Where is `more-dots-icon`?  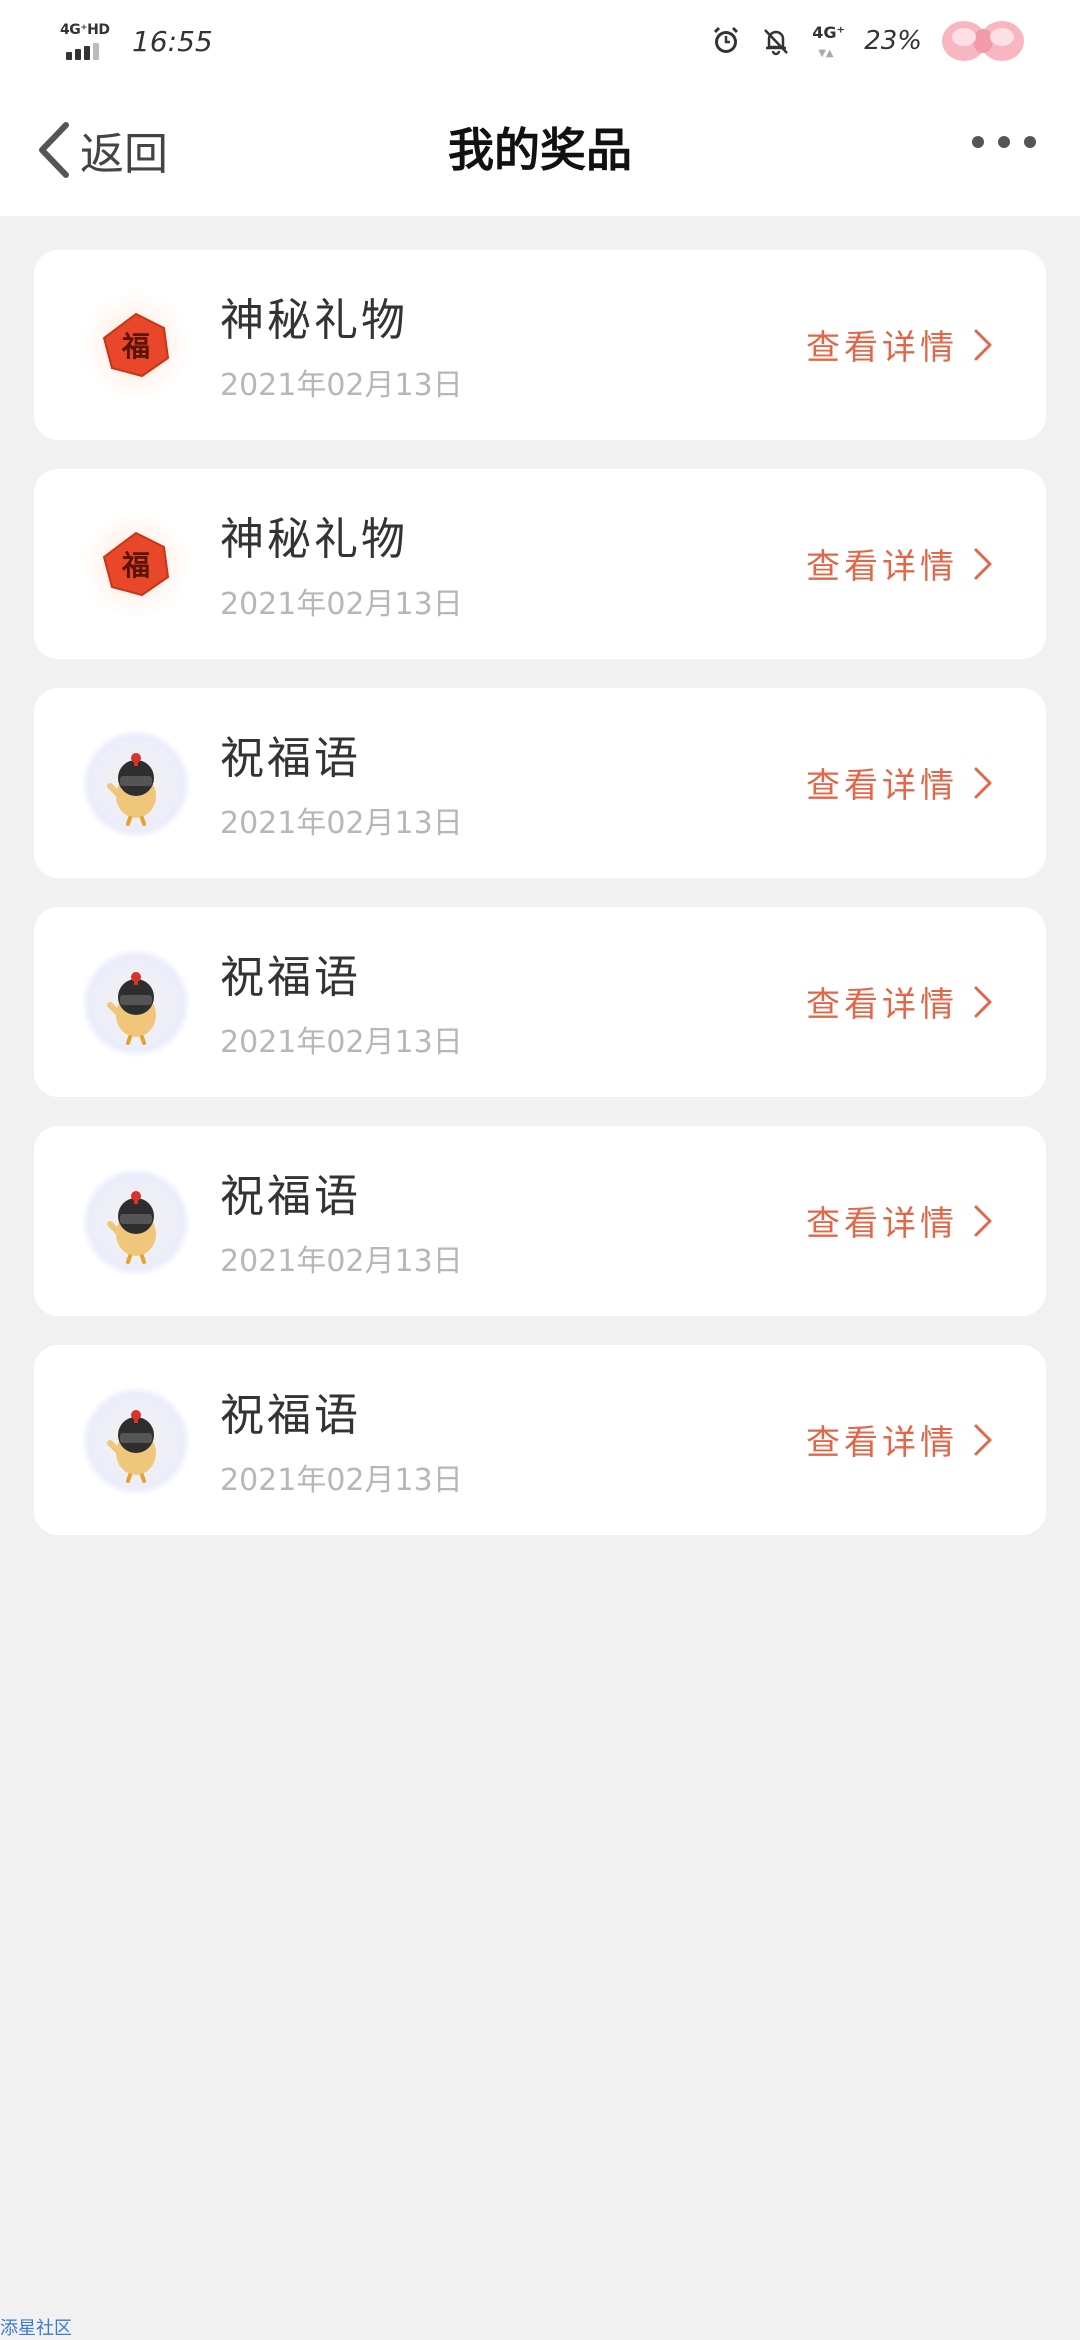 more-dots-icon is located at coordinates (1004, 142).